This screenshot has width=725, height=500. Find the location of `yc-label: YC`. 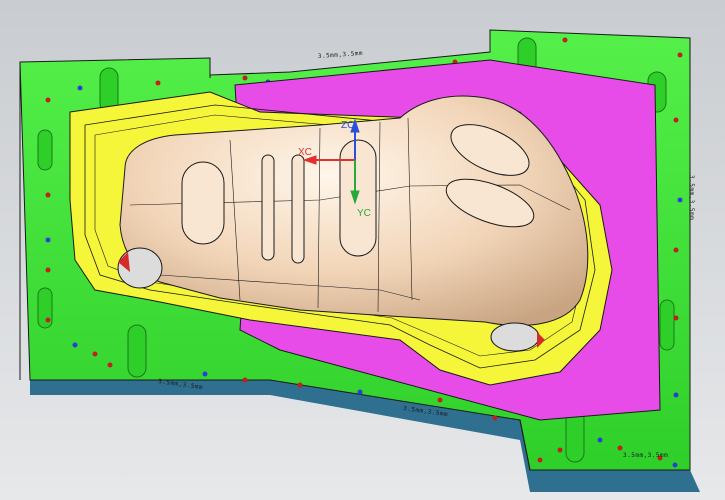

yc-label: YC is located at coordinates (364, 213).